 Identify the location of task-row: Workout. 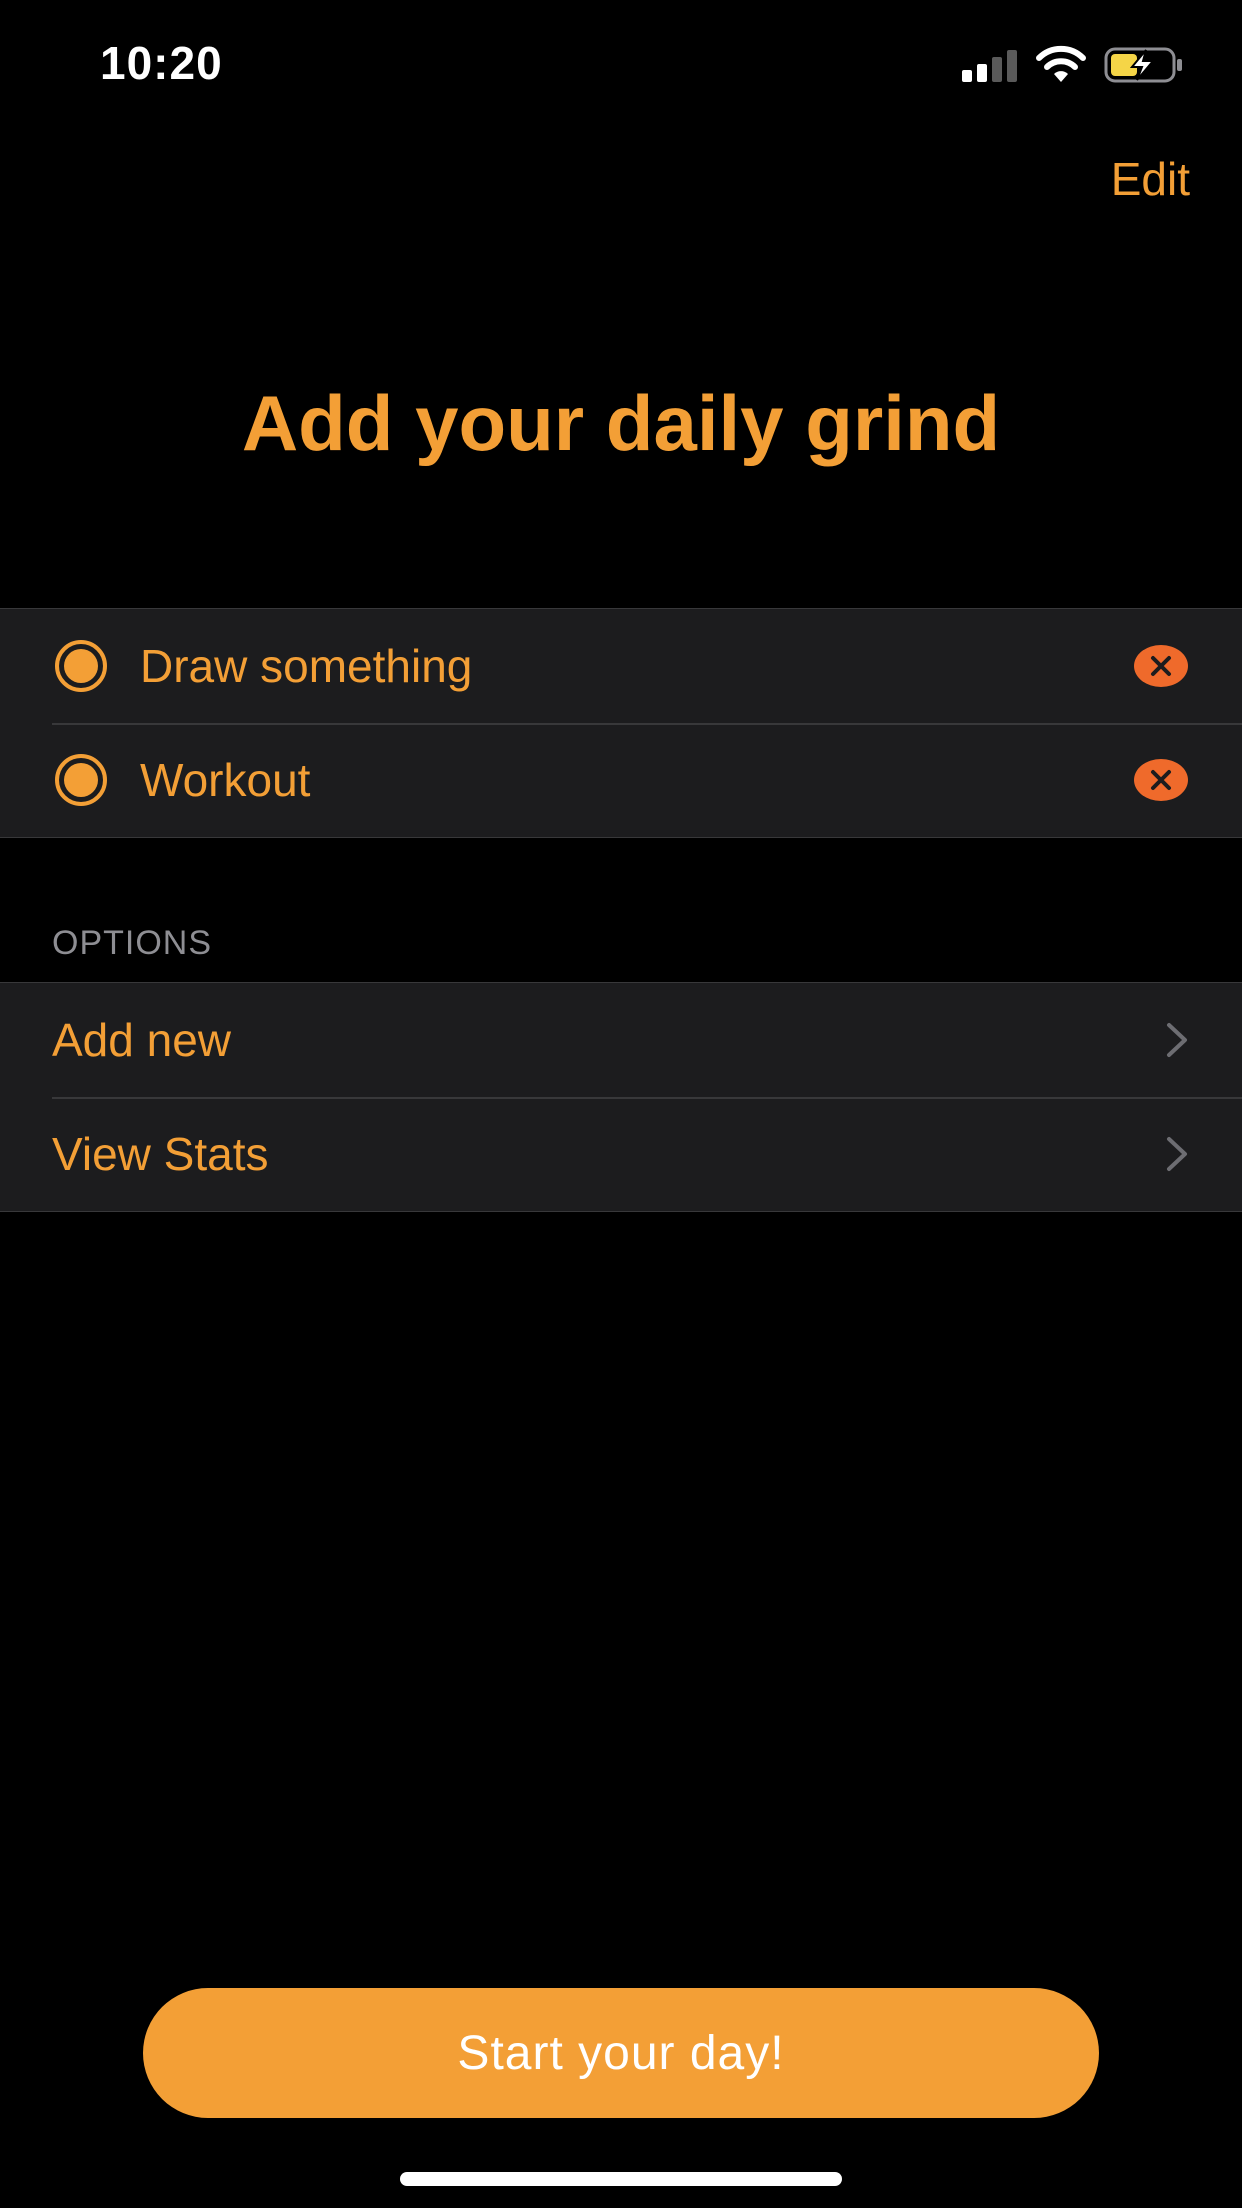
(621, 780).